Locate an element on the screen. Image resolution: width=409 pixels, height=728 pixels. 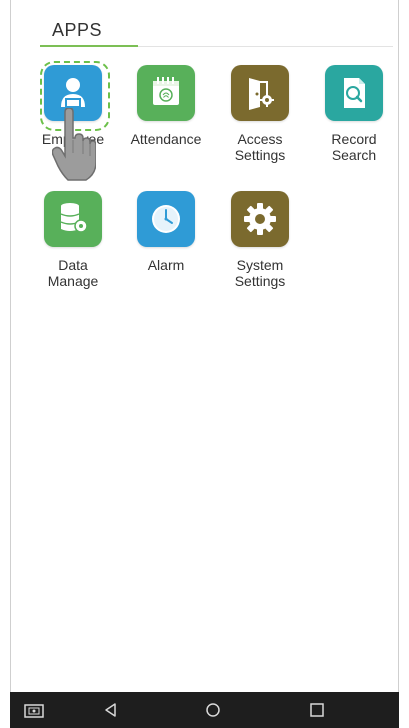
system-navigation-bar is located at coordinates (204, 710).